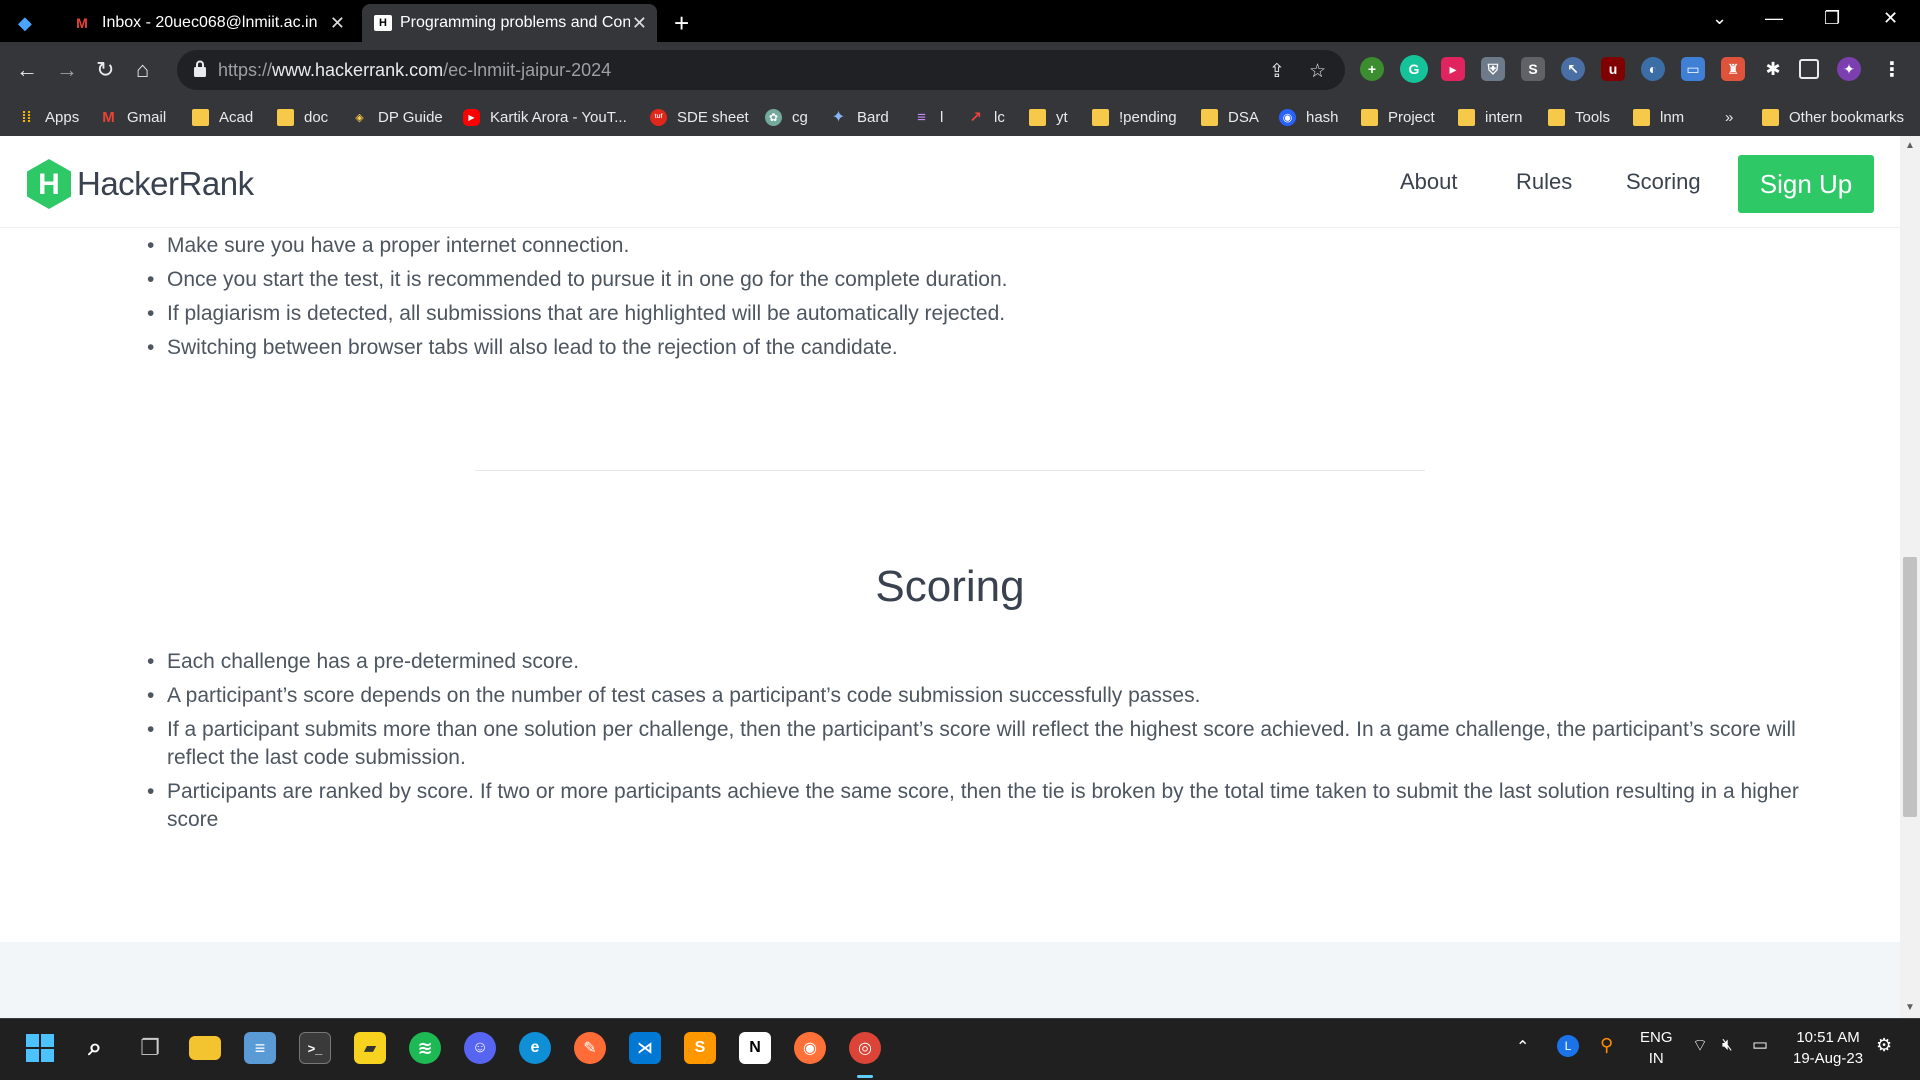 The image size is (1920, 1080). What do you see at coordinates (950, 586) in the screenshot?
I see `scoring-title: Scoring` at bounding box center [950, 586].